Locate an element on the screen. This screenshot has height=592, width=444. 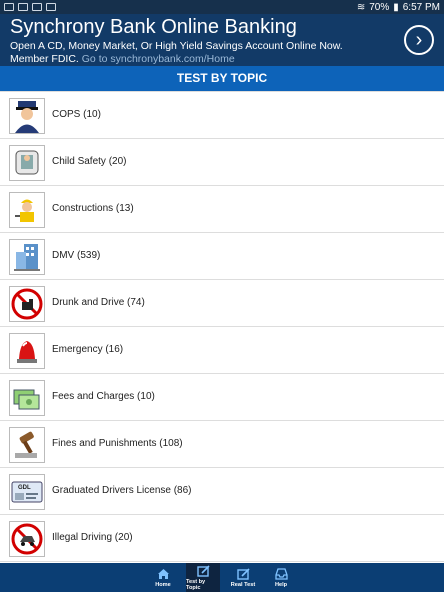
notification-icons is located at coordinates (30, 7).